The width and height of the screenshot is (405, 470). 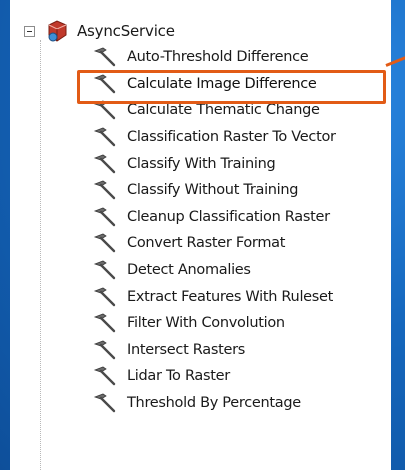 What do you see at coordinates (41, 255) in the screenshot?
I see `tree-connector-line` at bounding box center [41, 255].